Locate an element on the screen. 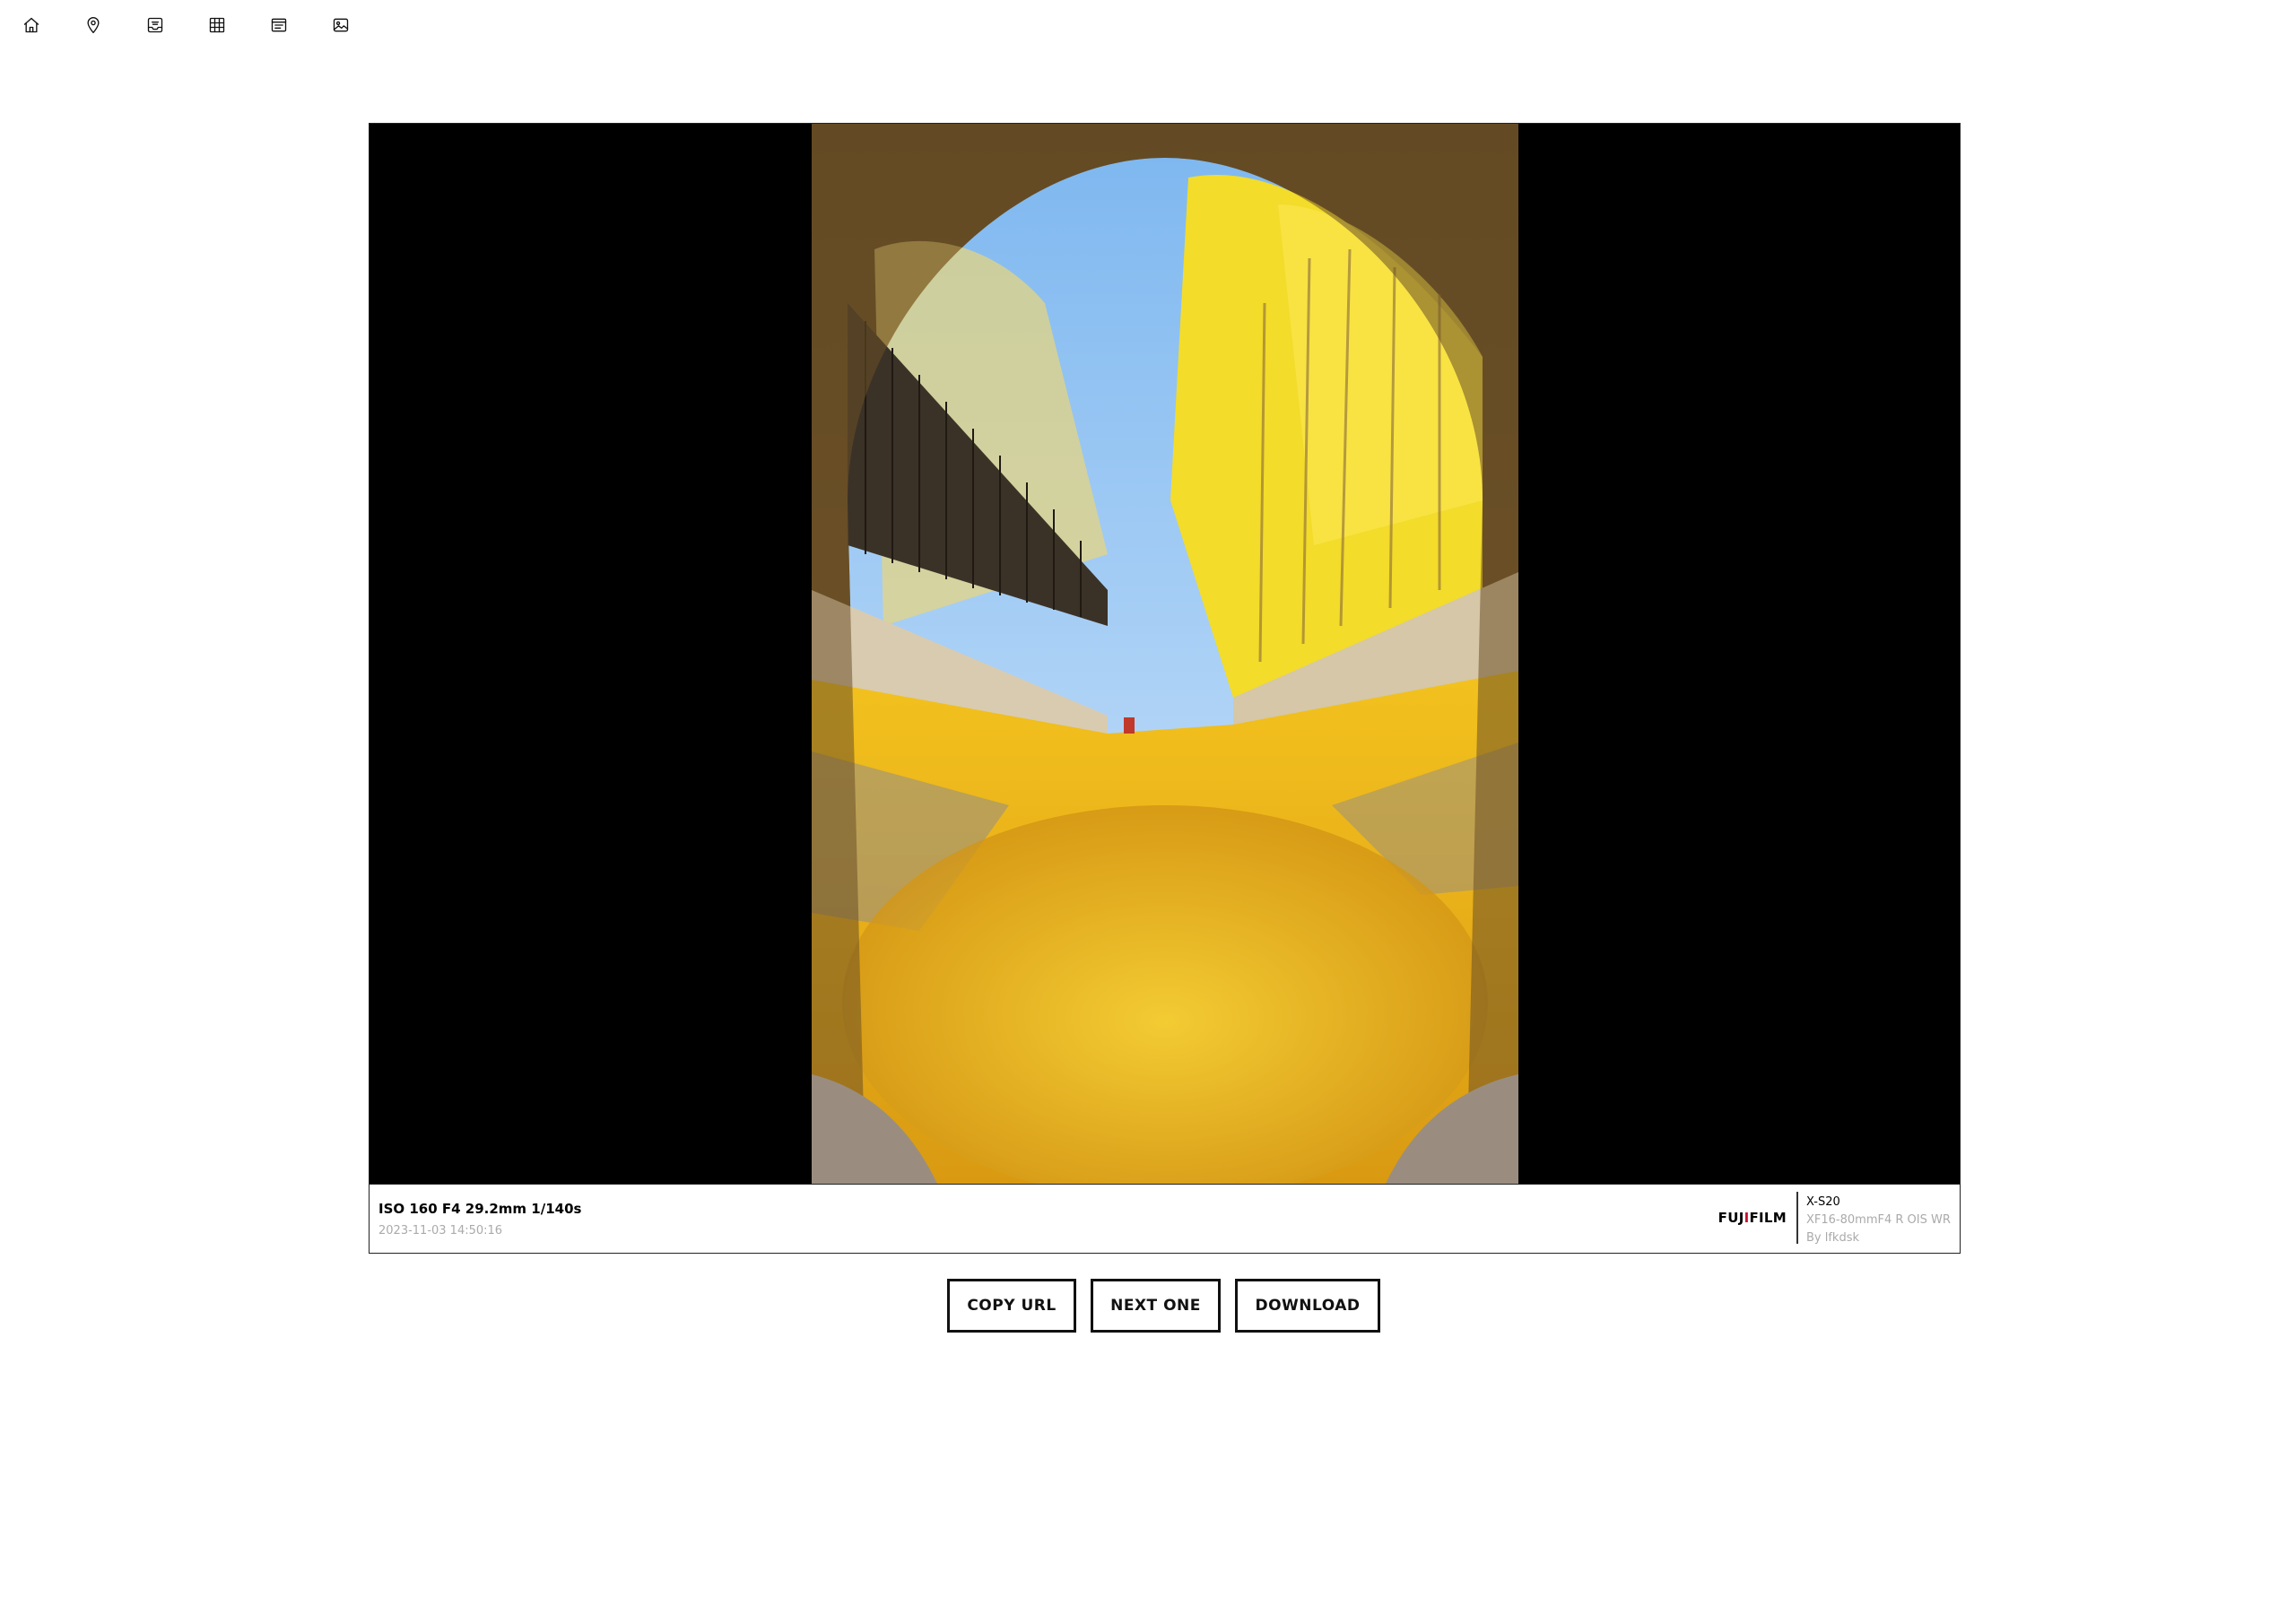  image-icon is located at coordinates (340, 25).